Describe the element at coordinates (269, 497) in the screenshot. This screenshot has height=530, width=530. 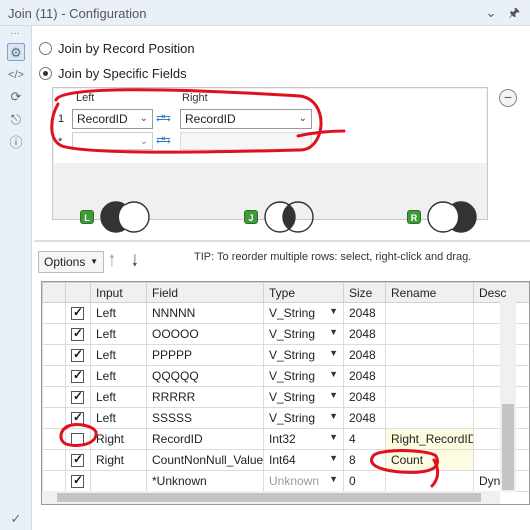
I see `horizontal-scroll-thumb` at that location.